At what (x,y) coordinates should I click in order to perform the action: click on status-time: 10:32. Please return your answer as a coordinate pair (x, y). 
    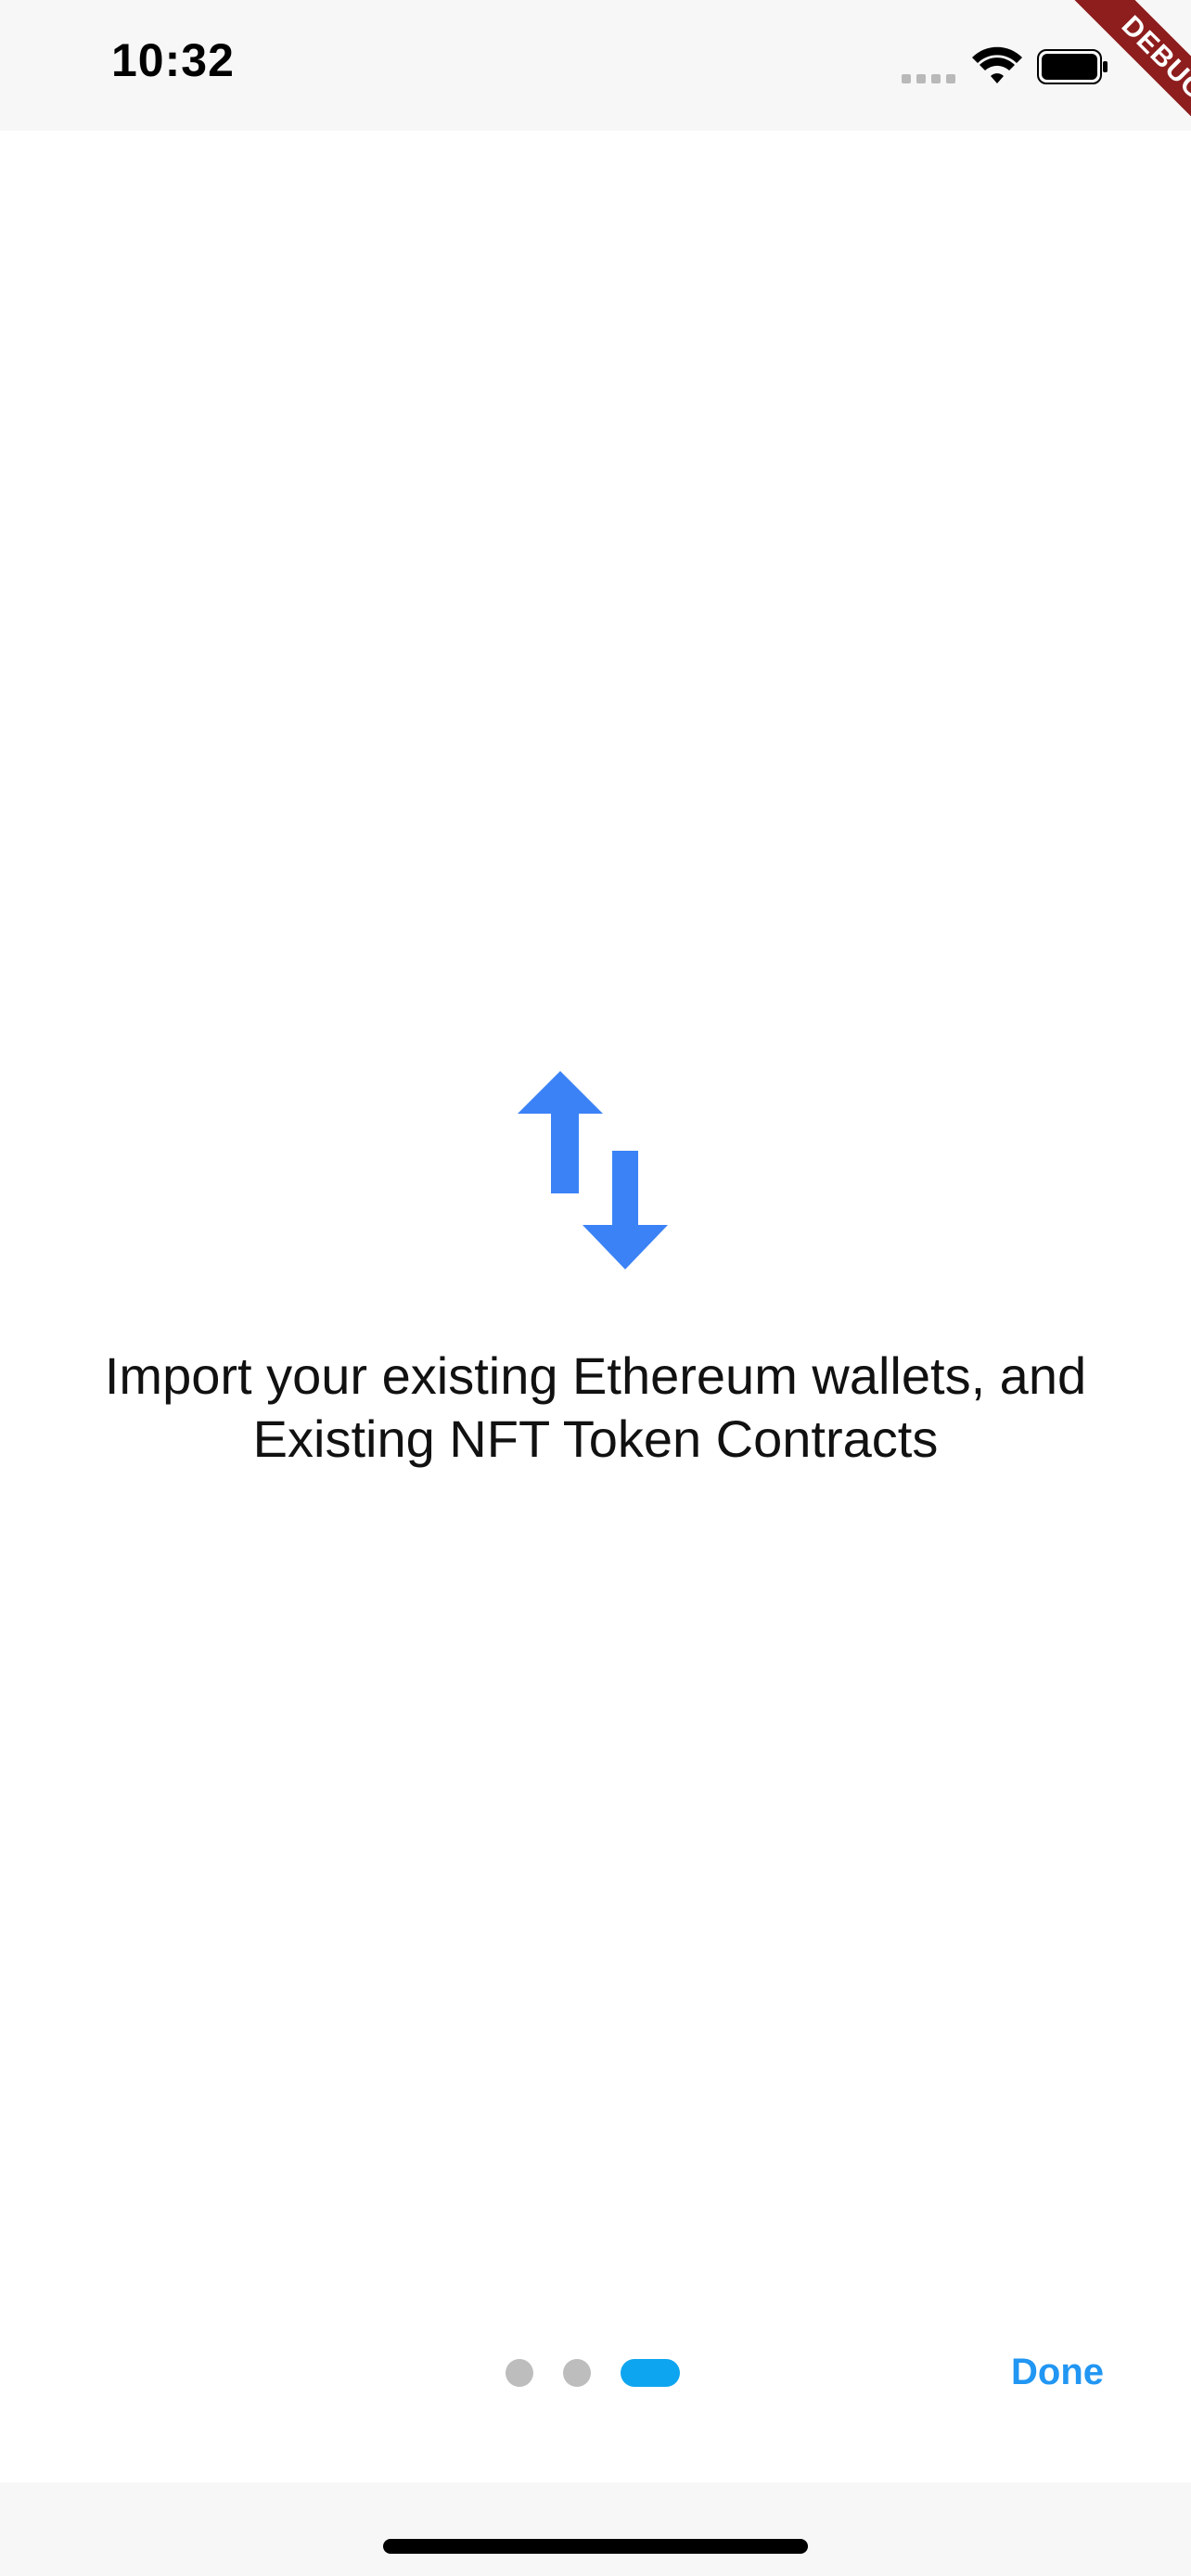
    Looking at the image, I should click on (173, 60).